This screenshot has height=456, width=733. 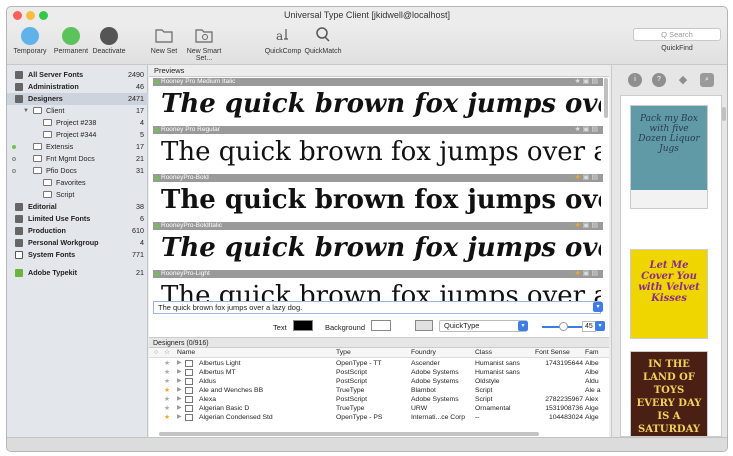 What do you see at coordinates (378, 178) in the screenshot?
I see `preview-font-bar: RooneyPro-Bold ★▣▤` at bounding box center [378, 178].